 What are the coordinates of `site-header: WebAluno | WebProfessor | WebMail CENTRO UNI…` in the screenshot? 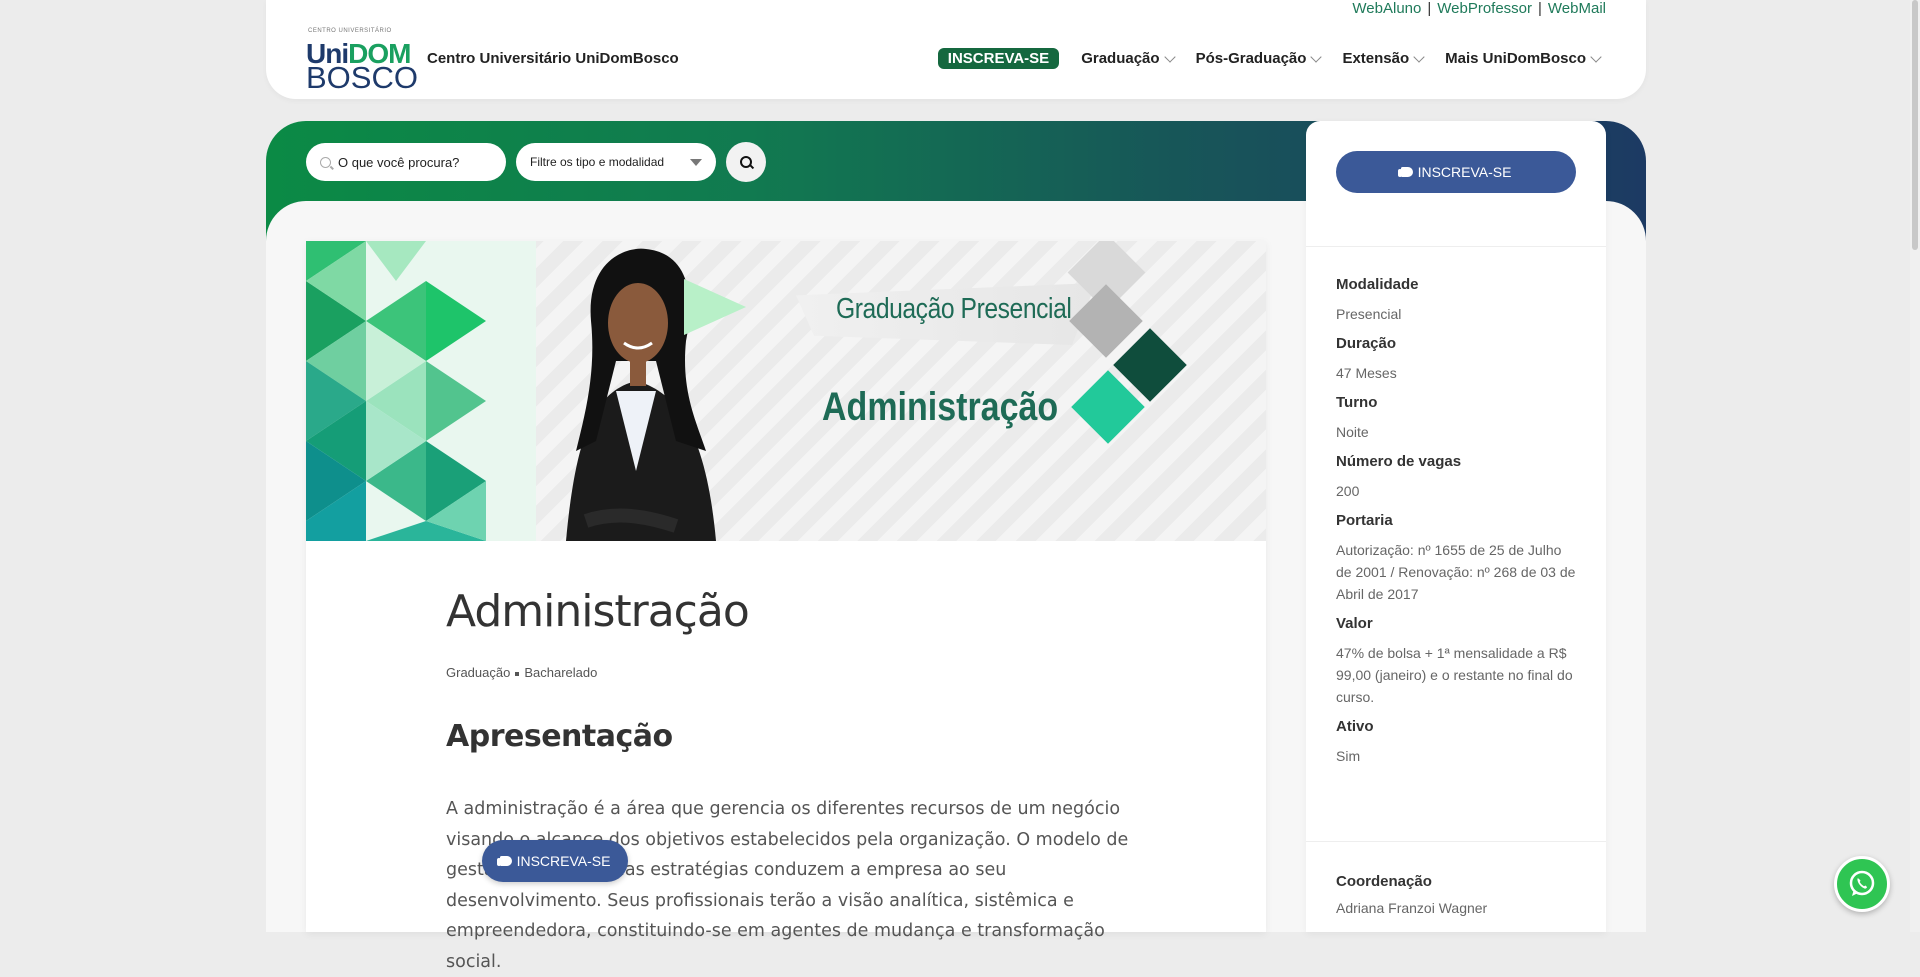 It's located at (956, 49).